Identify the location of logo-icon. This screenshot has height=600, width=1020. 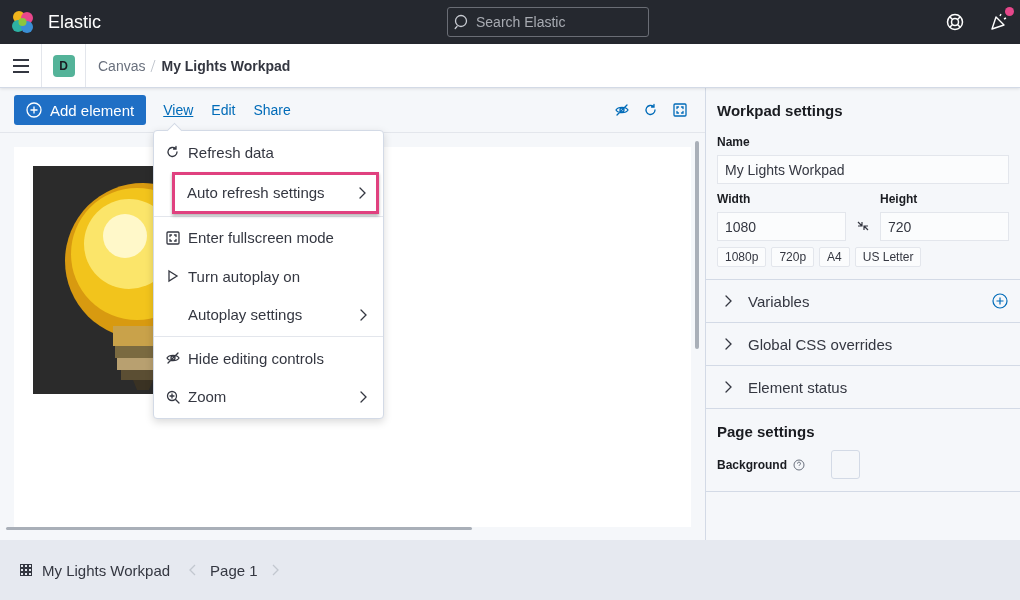
(23, 22).